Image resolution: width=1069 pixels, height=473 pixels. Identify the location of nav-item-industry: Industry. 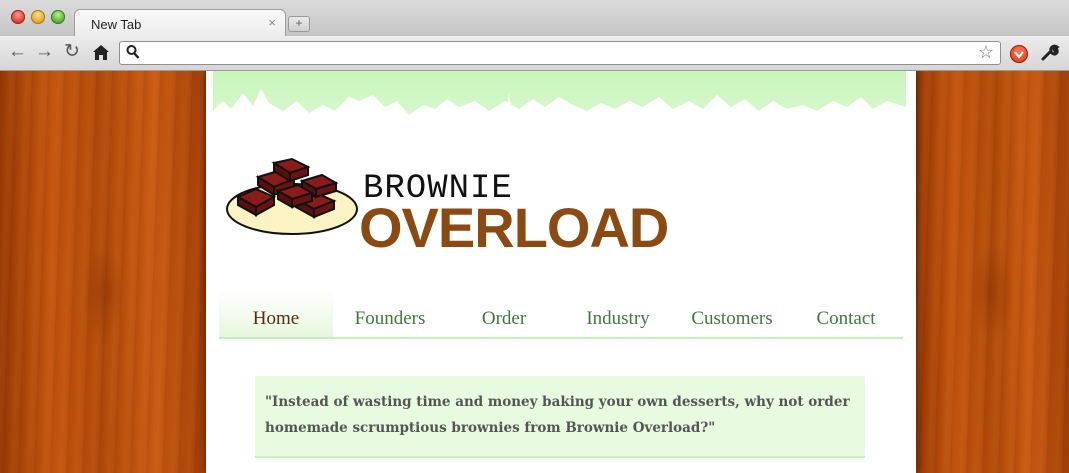
(618, 313).